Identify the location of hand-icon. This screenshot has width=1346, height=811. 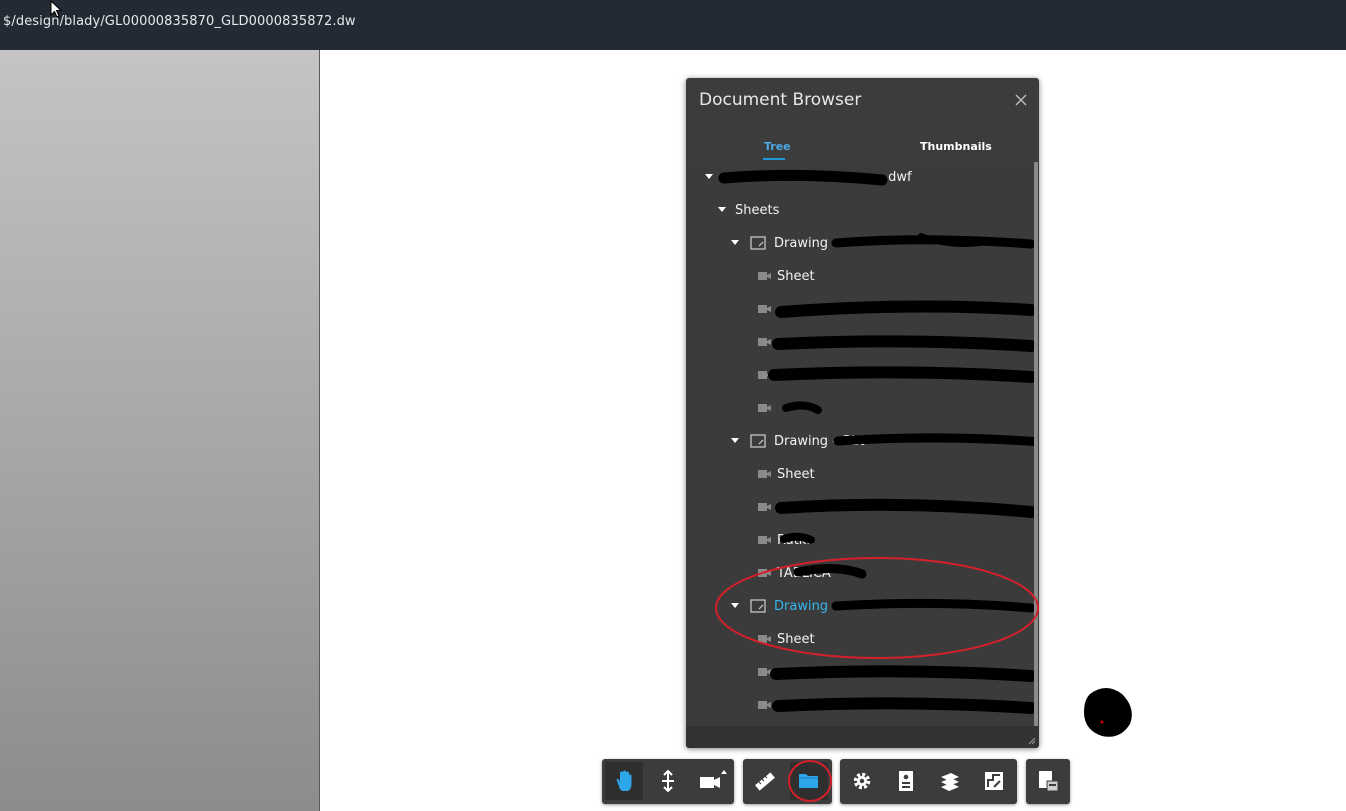
(624, 780).